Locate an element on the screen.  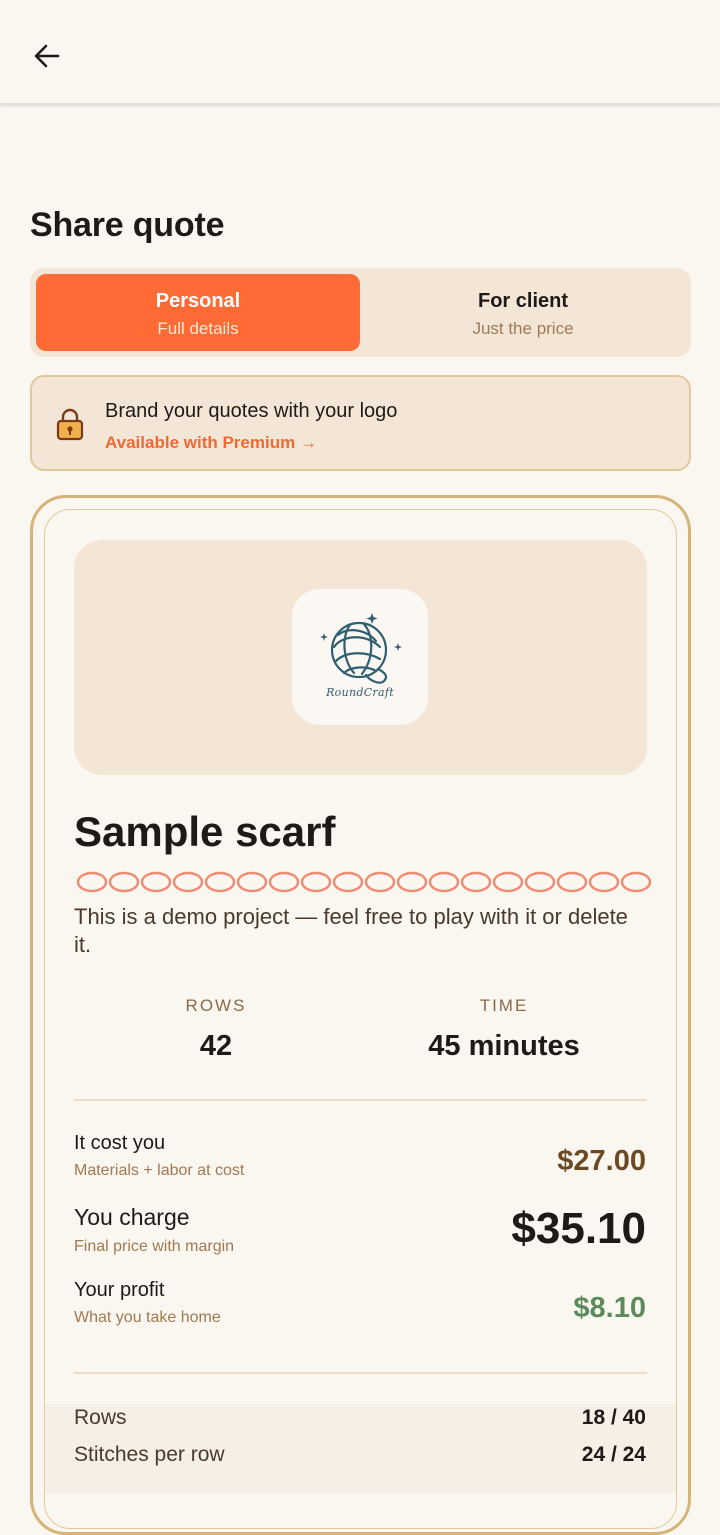
tab-personal: Personal Full details is located at coordinates (198, 312).